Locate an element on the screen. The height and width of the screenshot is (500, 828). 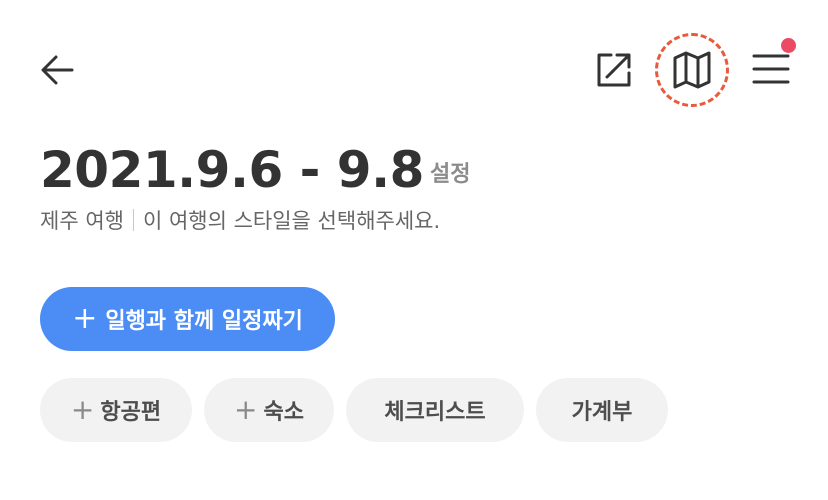
chip-label: 숙소 is located at coordinates (283, 412).